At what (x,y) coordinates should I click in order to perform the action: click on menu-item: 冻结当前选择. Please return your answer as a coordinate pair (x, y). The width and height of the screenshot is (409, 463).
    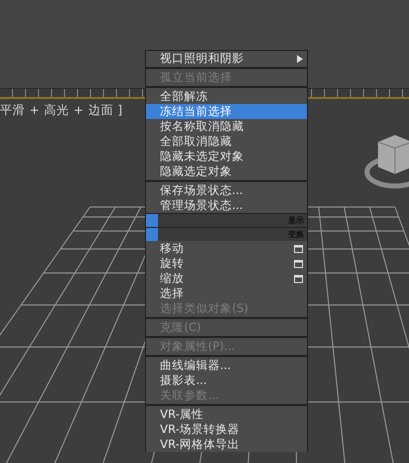
    Looking at the image, I should click on (226, 111).